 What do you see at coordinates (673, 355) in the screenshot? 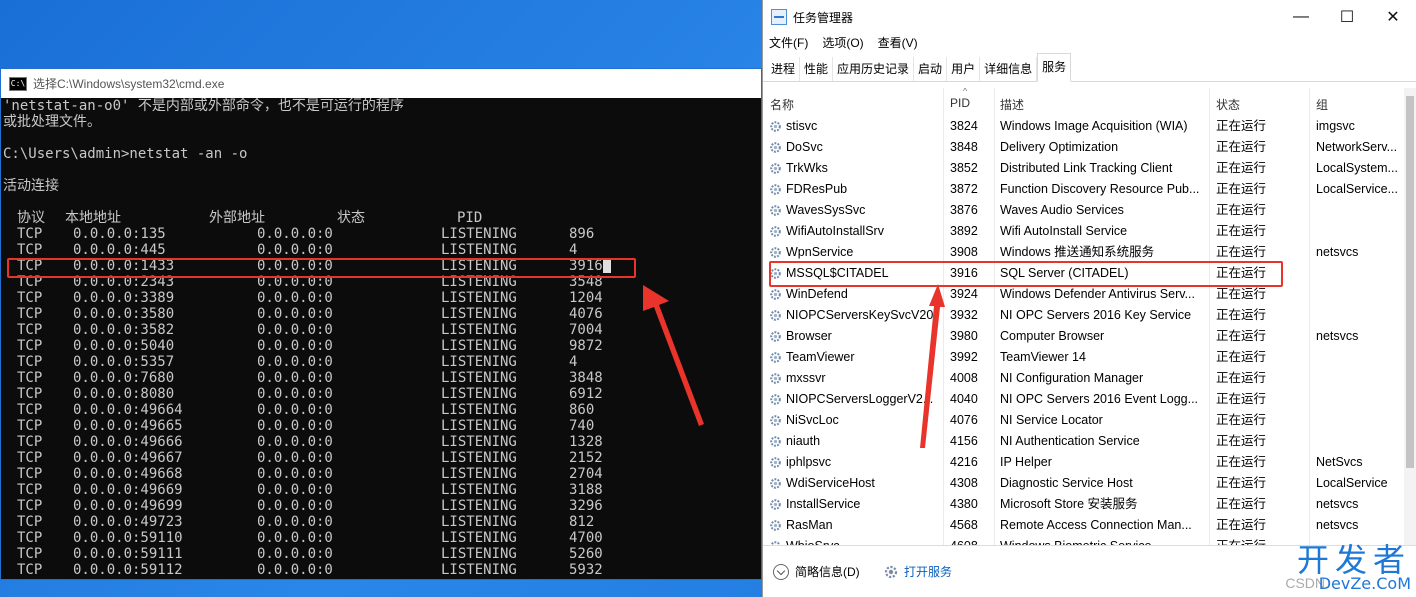
I see `arrow-to-cmd-icon` at bounding box center [673, 355].